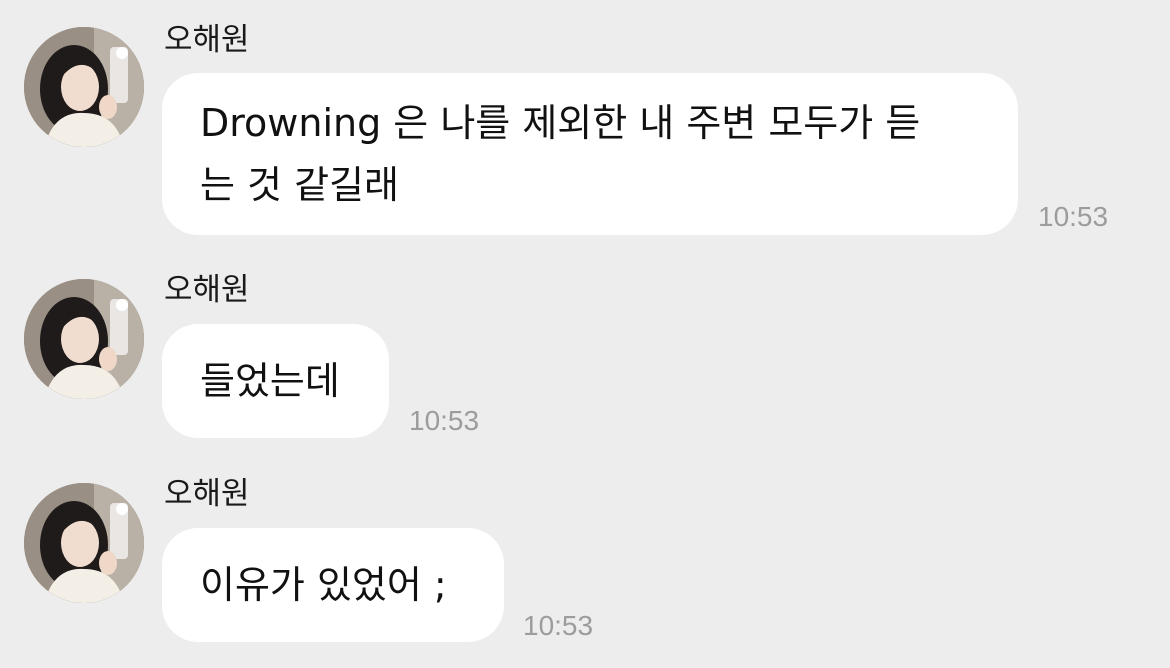 This screenshot has height=668, width=1170. Describe the element at coordinates (560, 154) in the screenshot. I see `message-text: Drowning 은 나를 제외한 내 주변 모두가 듣 는 것 같길래` at that location.